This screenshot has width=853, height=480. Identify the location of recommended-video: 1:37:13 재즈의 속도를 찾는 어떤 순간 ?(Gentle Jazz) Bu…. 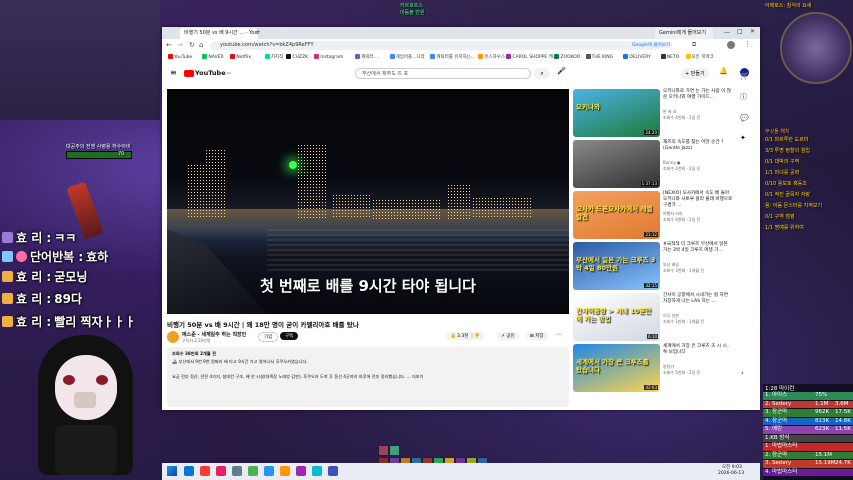
(653, 164).